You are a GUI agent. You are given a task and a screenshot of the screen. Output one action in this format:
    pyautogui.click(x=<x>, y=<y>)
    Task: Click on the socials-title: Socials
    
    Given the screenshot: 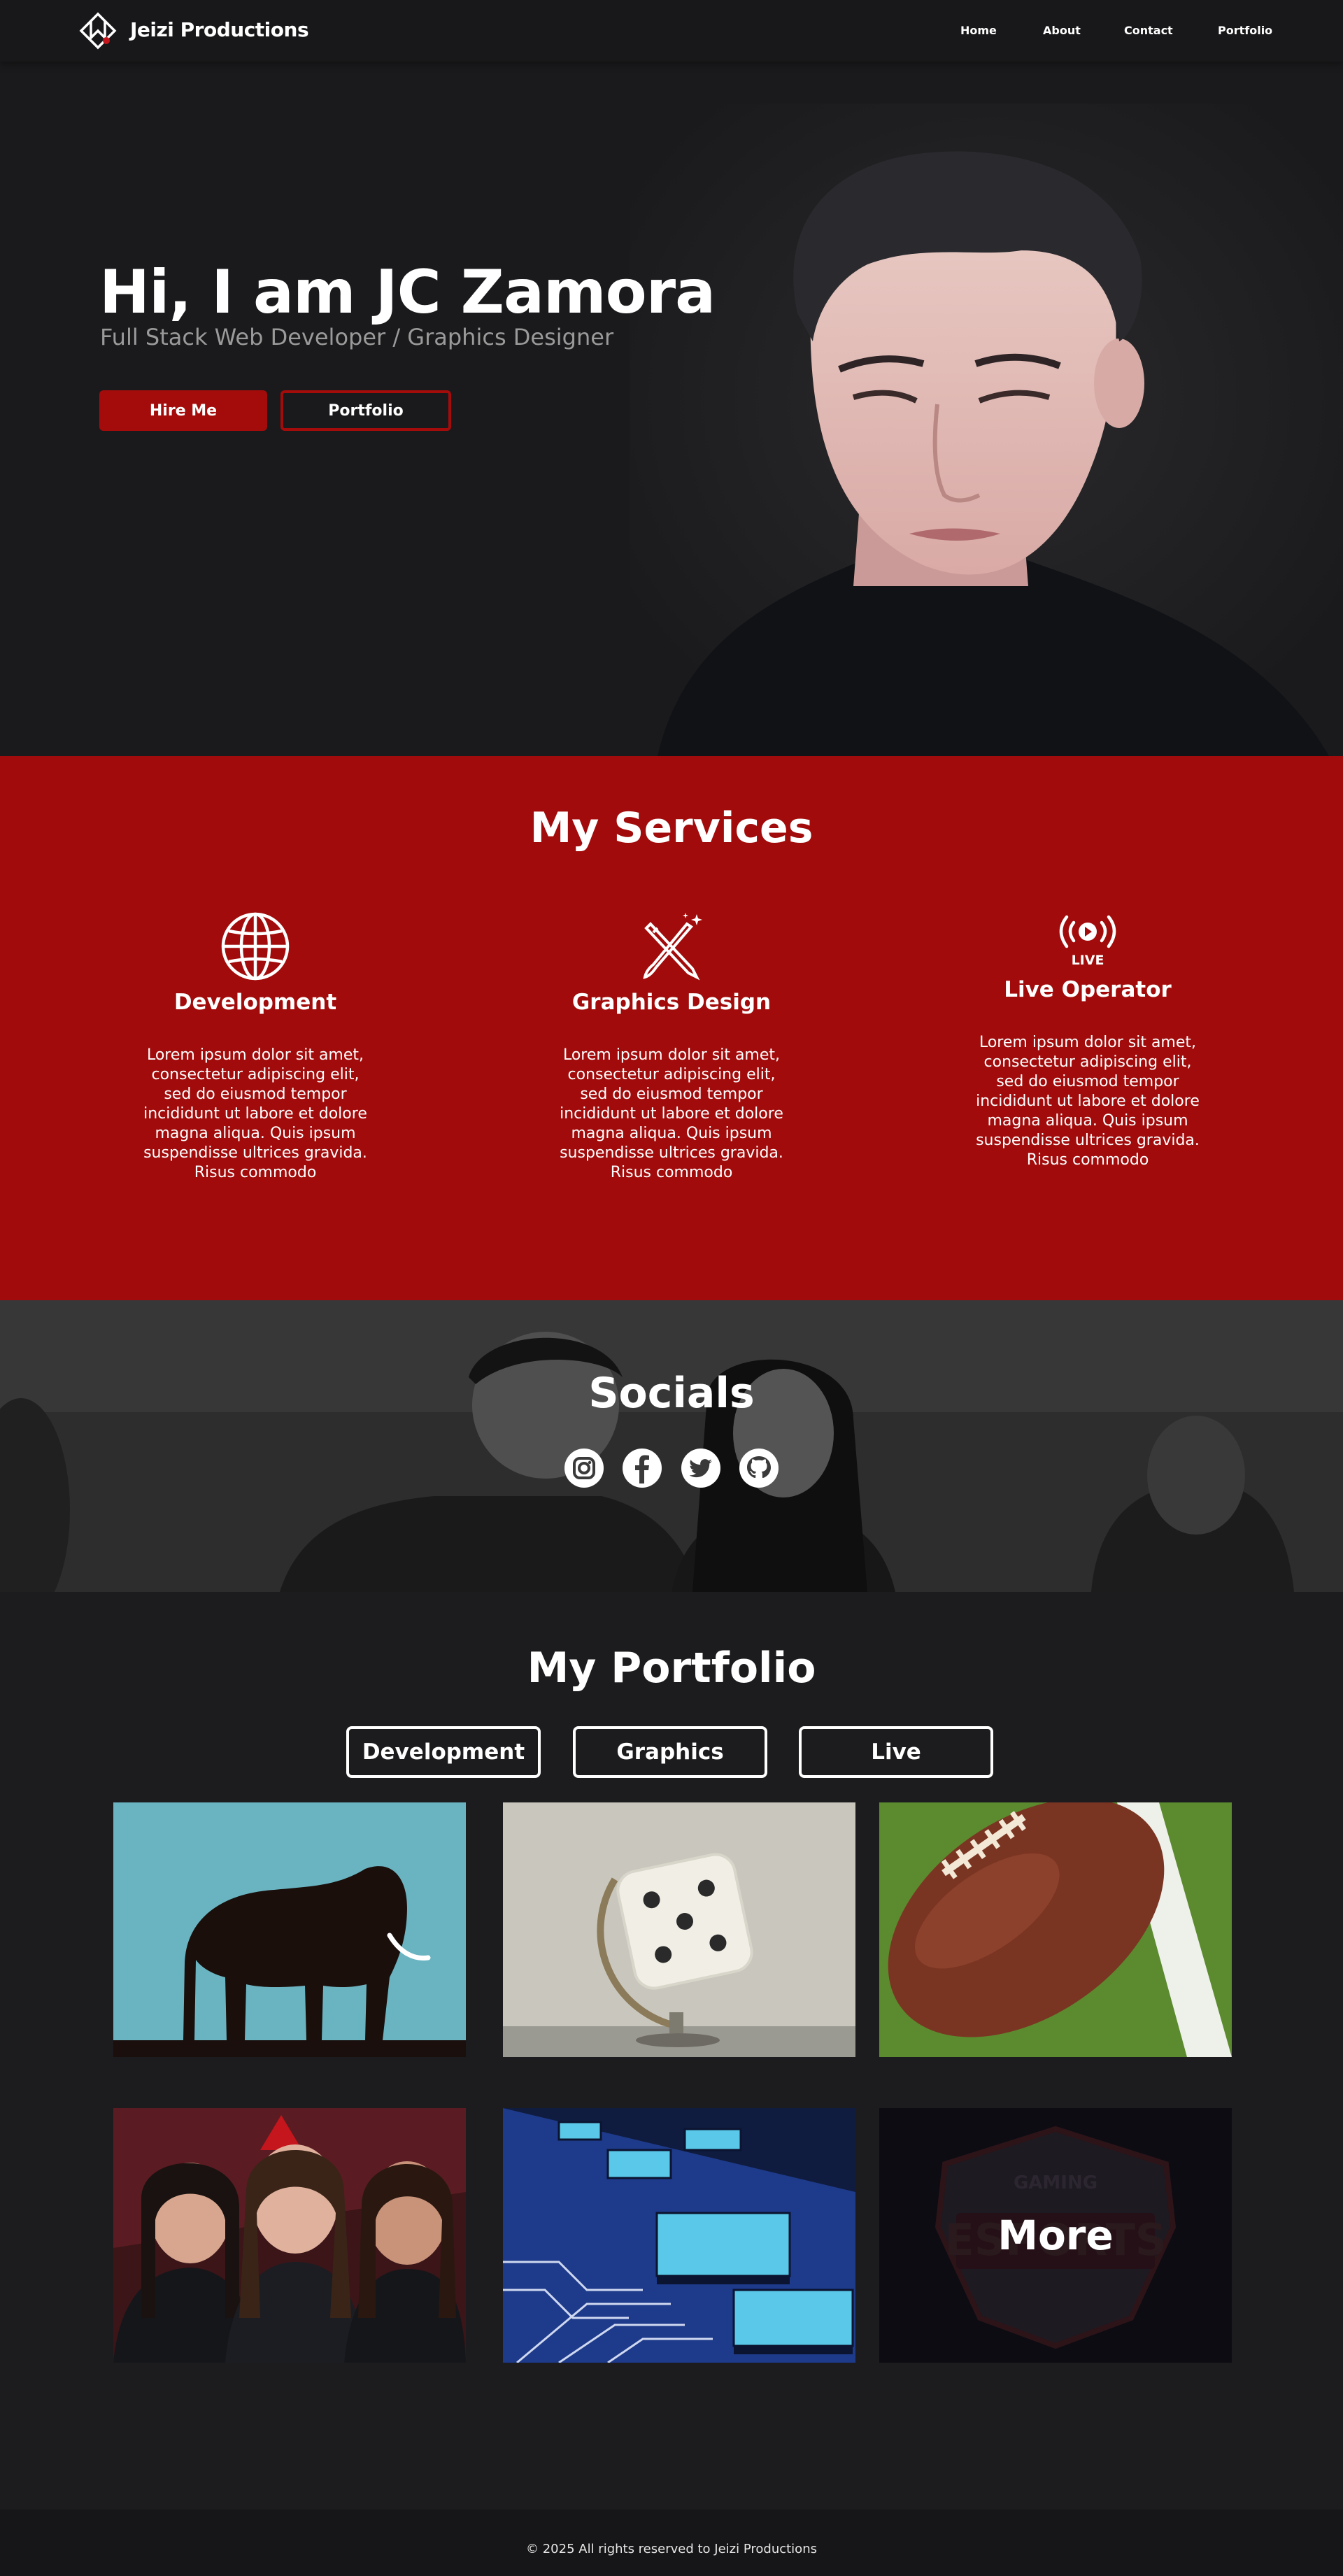 What is the action you would take?
    pyautogui.click(x=671, y=1393)
    